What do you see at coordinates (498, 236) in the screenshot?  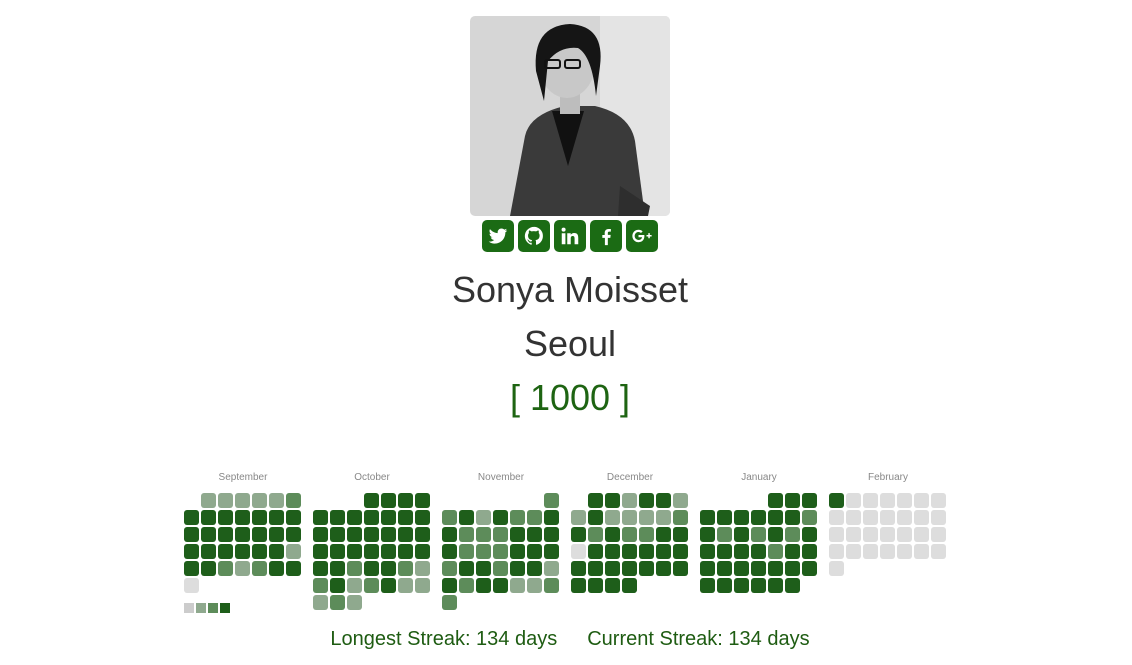 I see `twitter-link` at bounding box center [498, 236].